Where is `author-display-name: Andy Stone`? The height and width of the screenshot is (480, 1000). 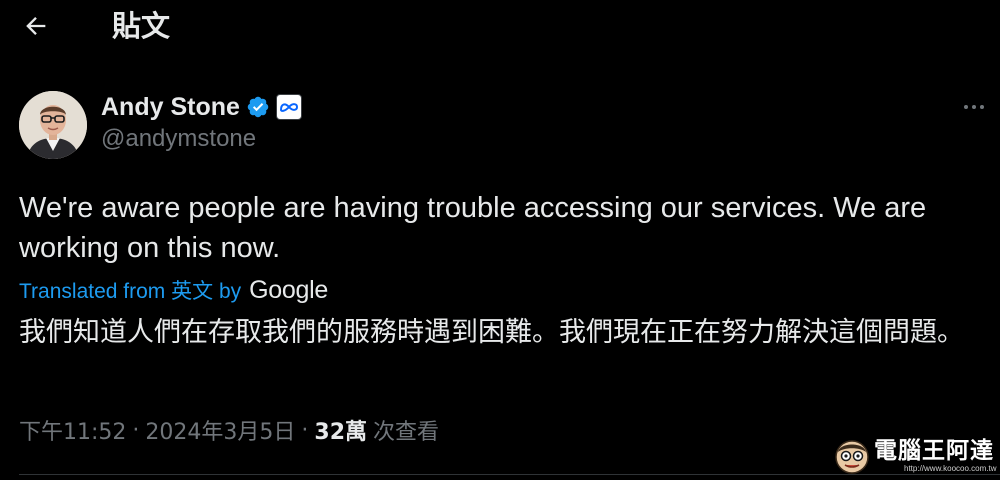 author-display-name: Andy Stone is located at coordinates (170, 107).